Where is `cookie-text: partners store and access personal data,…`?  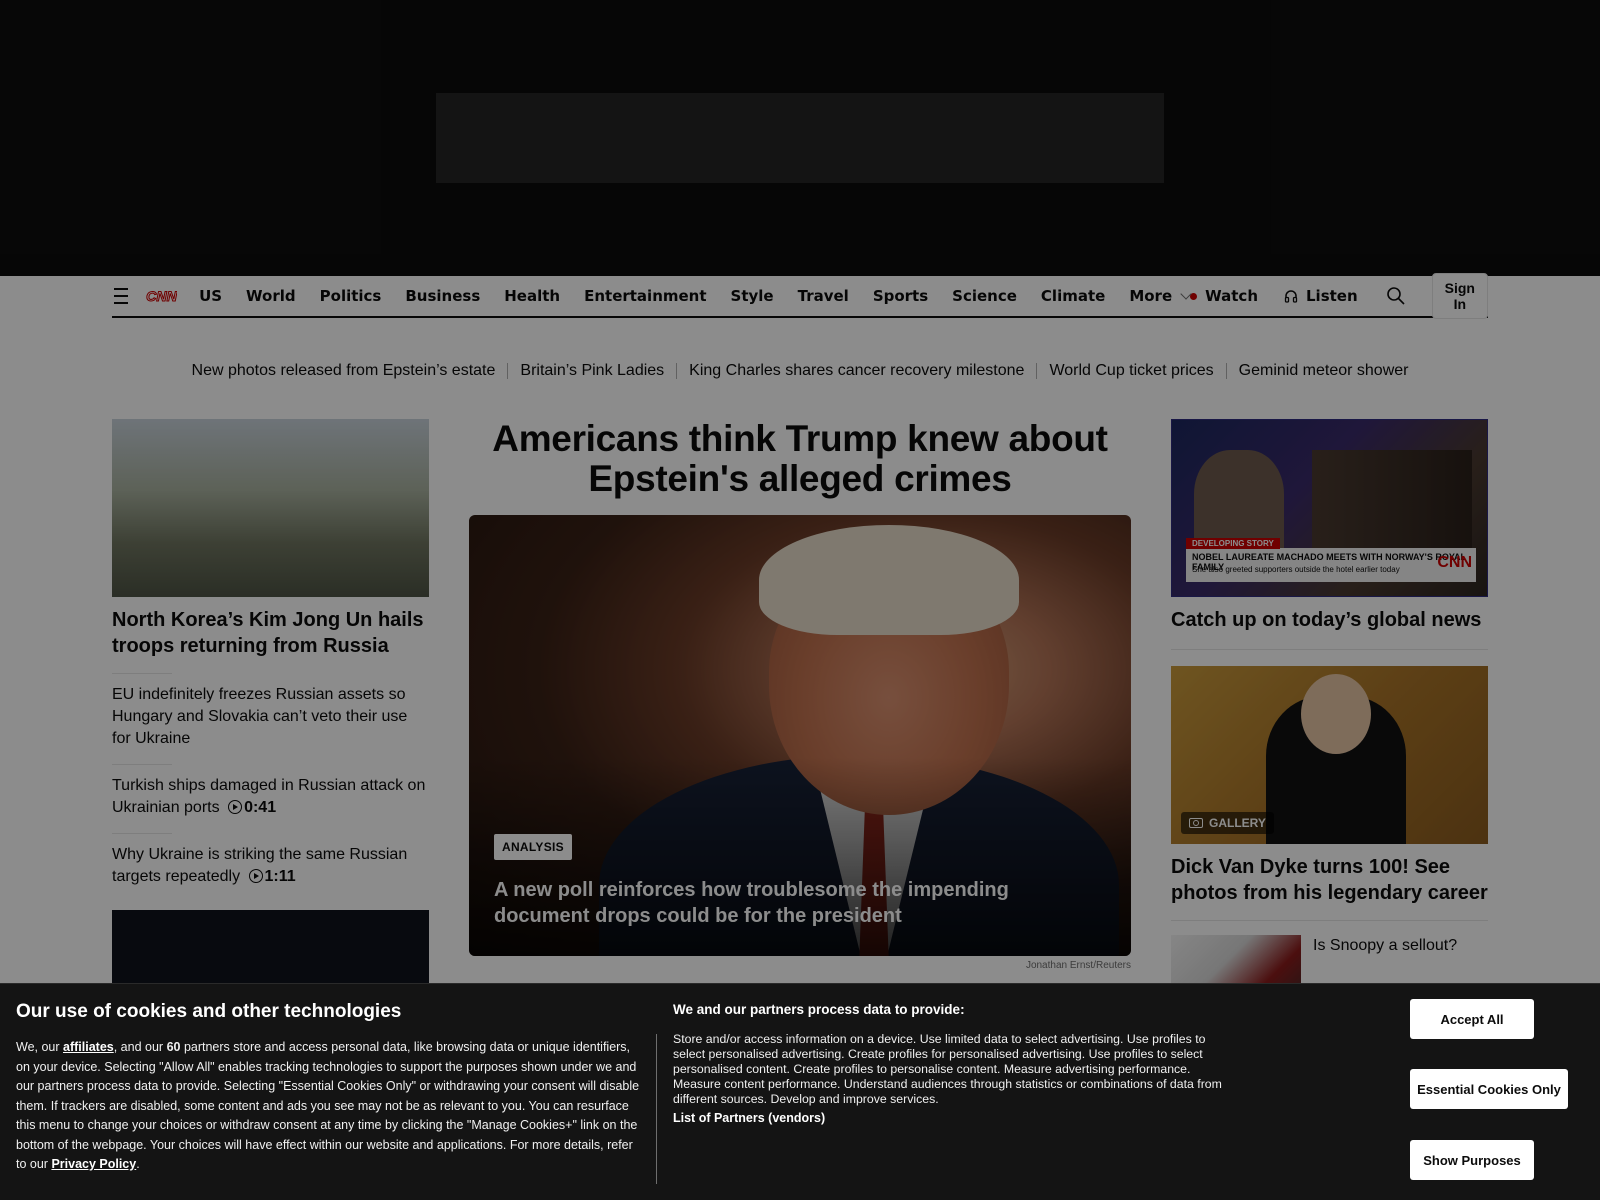
cookie-text: partners store and access personal data,… is located at coordinates (328, 1105).